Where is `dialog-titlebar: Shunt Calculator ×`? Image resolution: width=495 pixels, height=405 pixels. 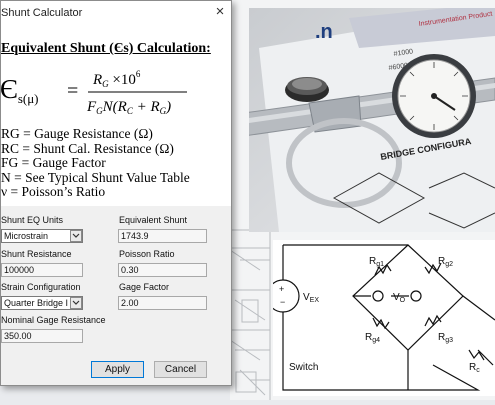 dialog-titlebar: Shunt Calculator × is located at coordinates (116, 12).